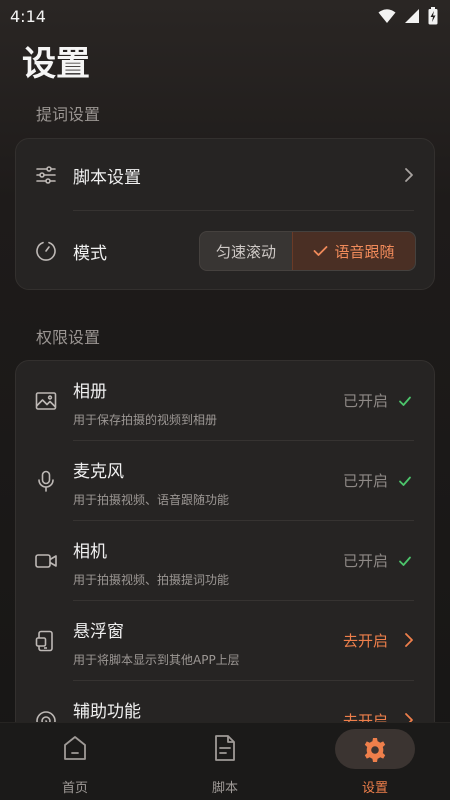 The height and width of the screenshot is (800, 450). I want to click on permission-title: 相机, so click(90, 552).